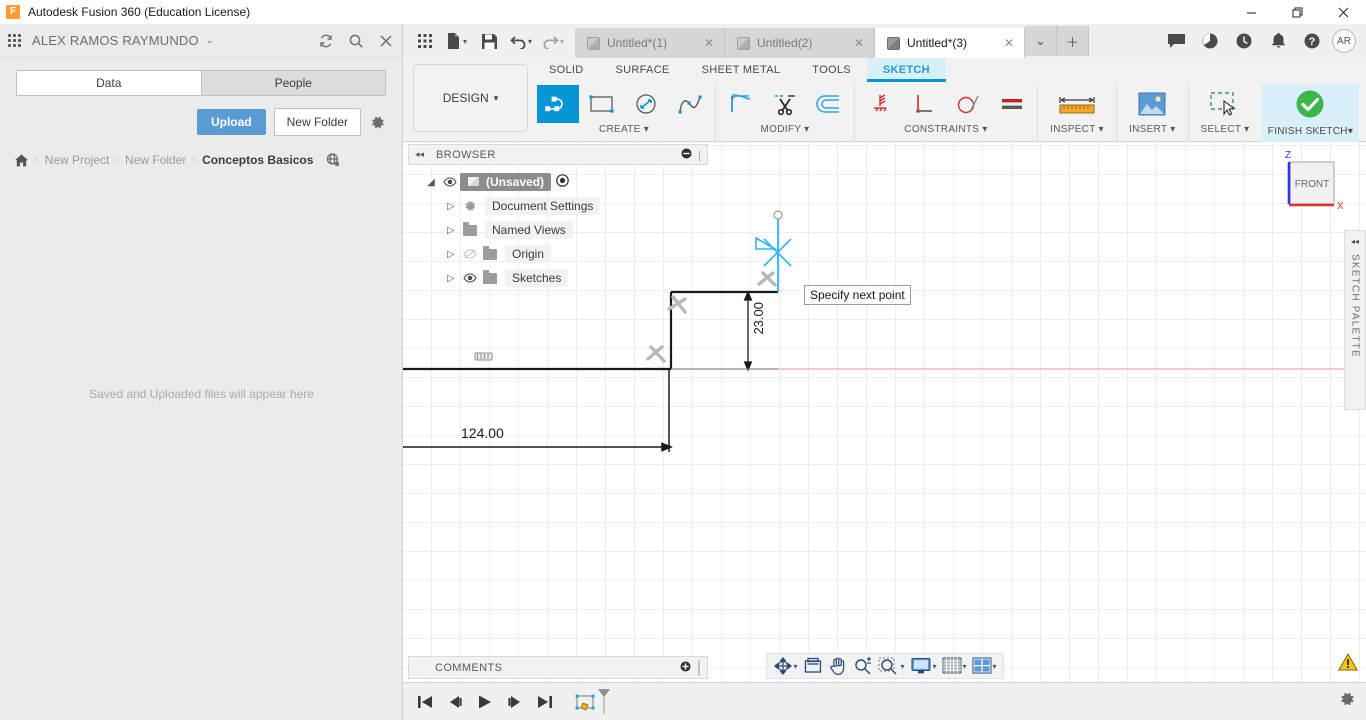  I want to click on activate-component-radio, so click(562, 182).